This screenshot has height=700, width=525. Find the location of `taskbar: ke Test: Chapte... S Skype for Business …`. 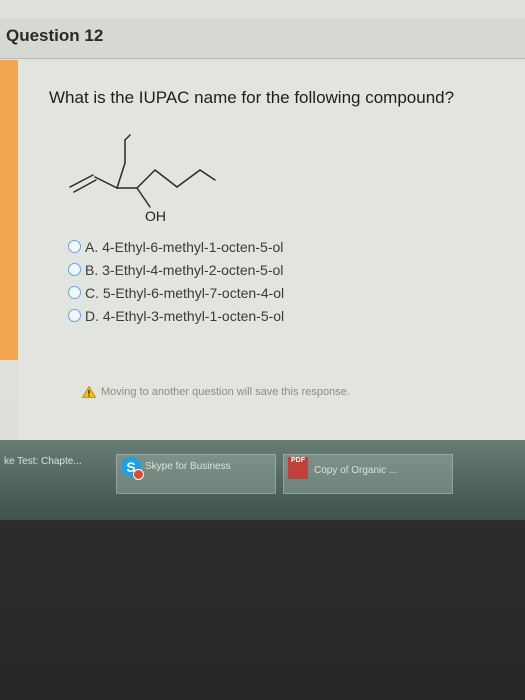

taskbar: ke Test: Chapte... S Skype for Business … is located at coordinates (262, 480).